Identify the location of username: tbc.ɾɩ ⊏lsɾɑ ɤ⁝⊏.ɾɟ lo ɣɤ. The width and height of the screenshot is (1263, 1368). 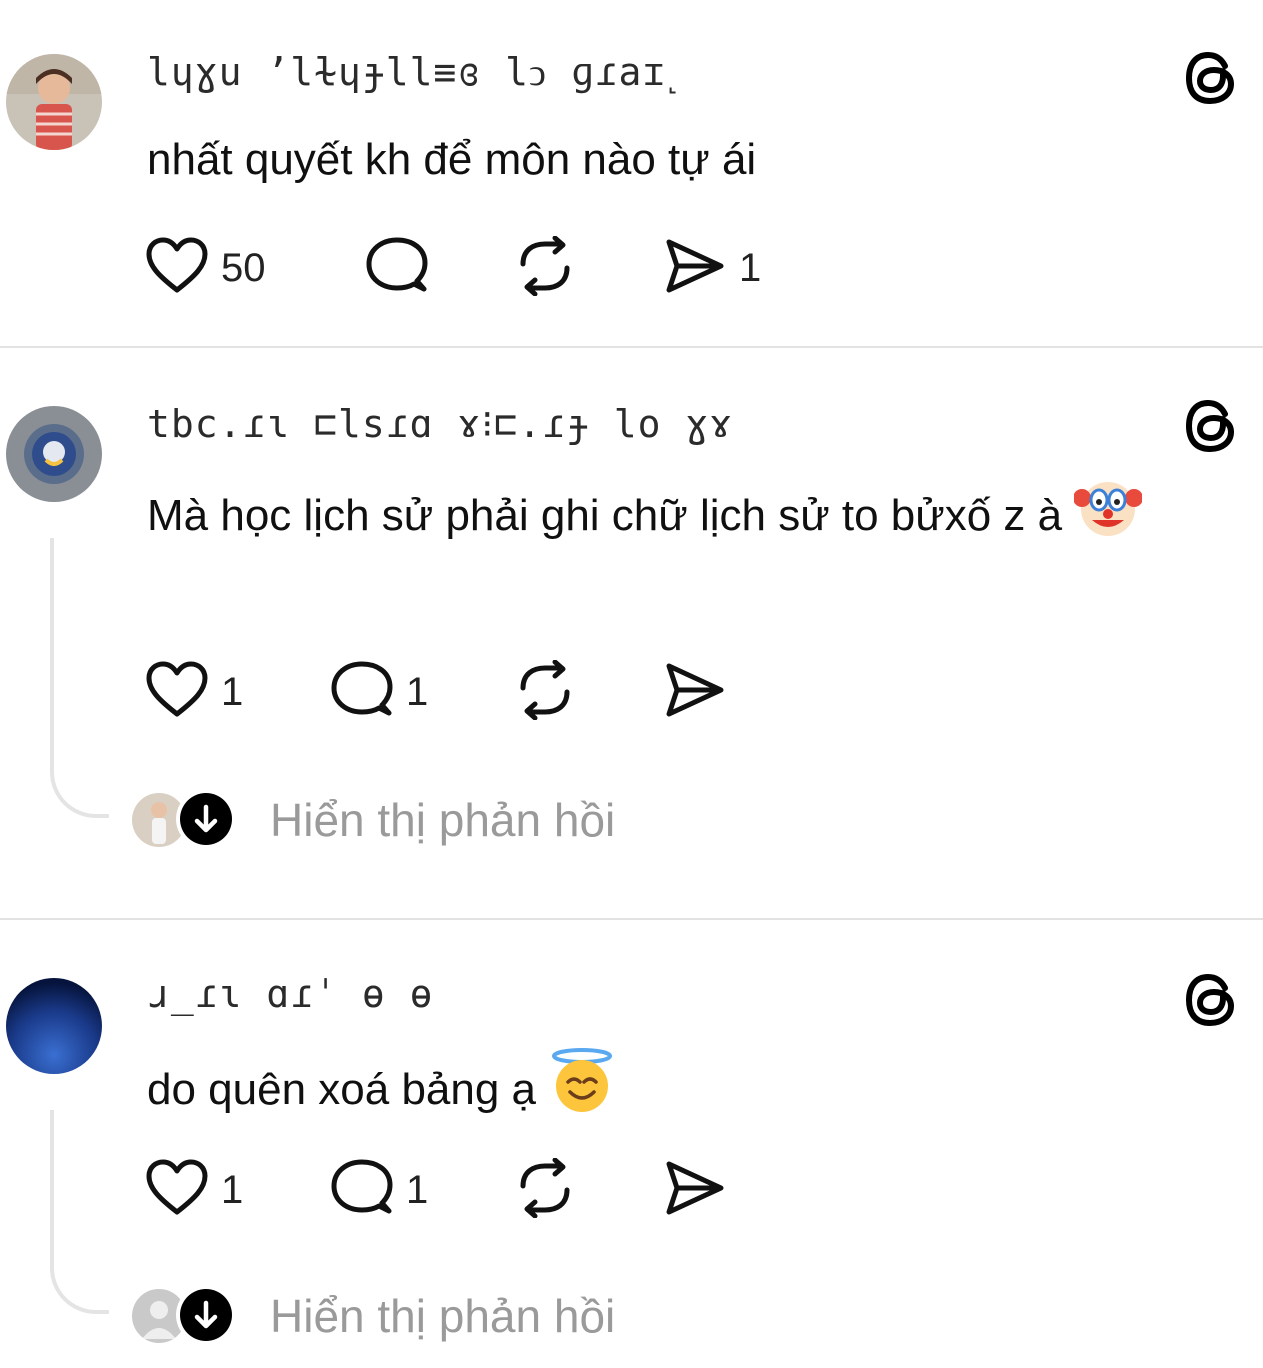
(440, 424).